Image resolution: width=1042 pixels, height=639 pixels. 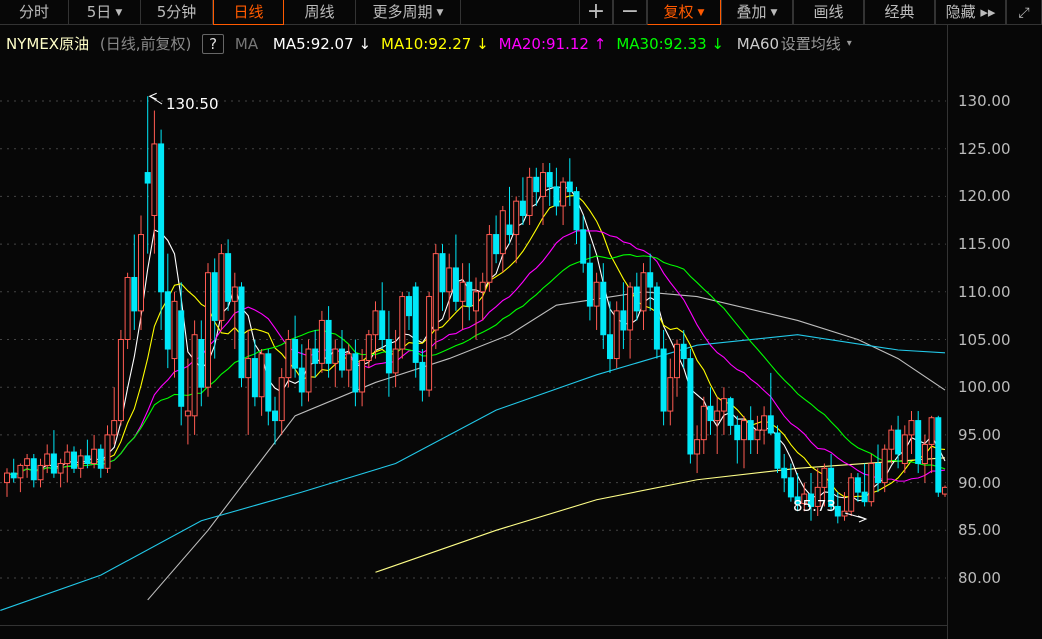 I want to click on ma250-line, so click(x=660, y=515).